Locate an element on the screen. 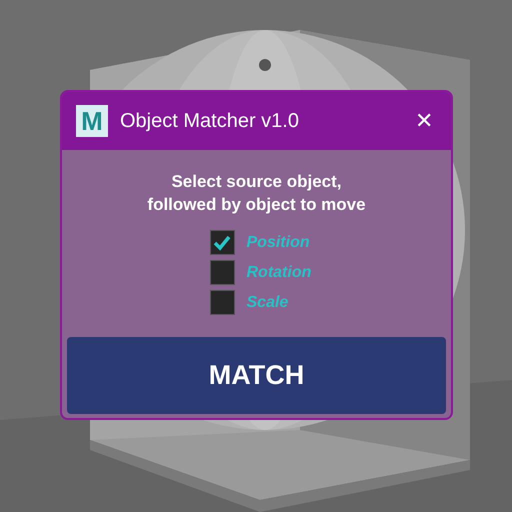  checkbox-label: Rotation is located at coordinates (279, 272).